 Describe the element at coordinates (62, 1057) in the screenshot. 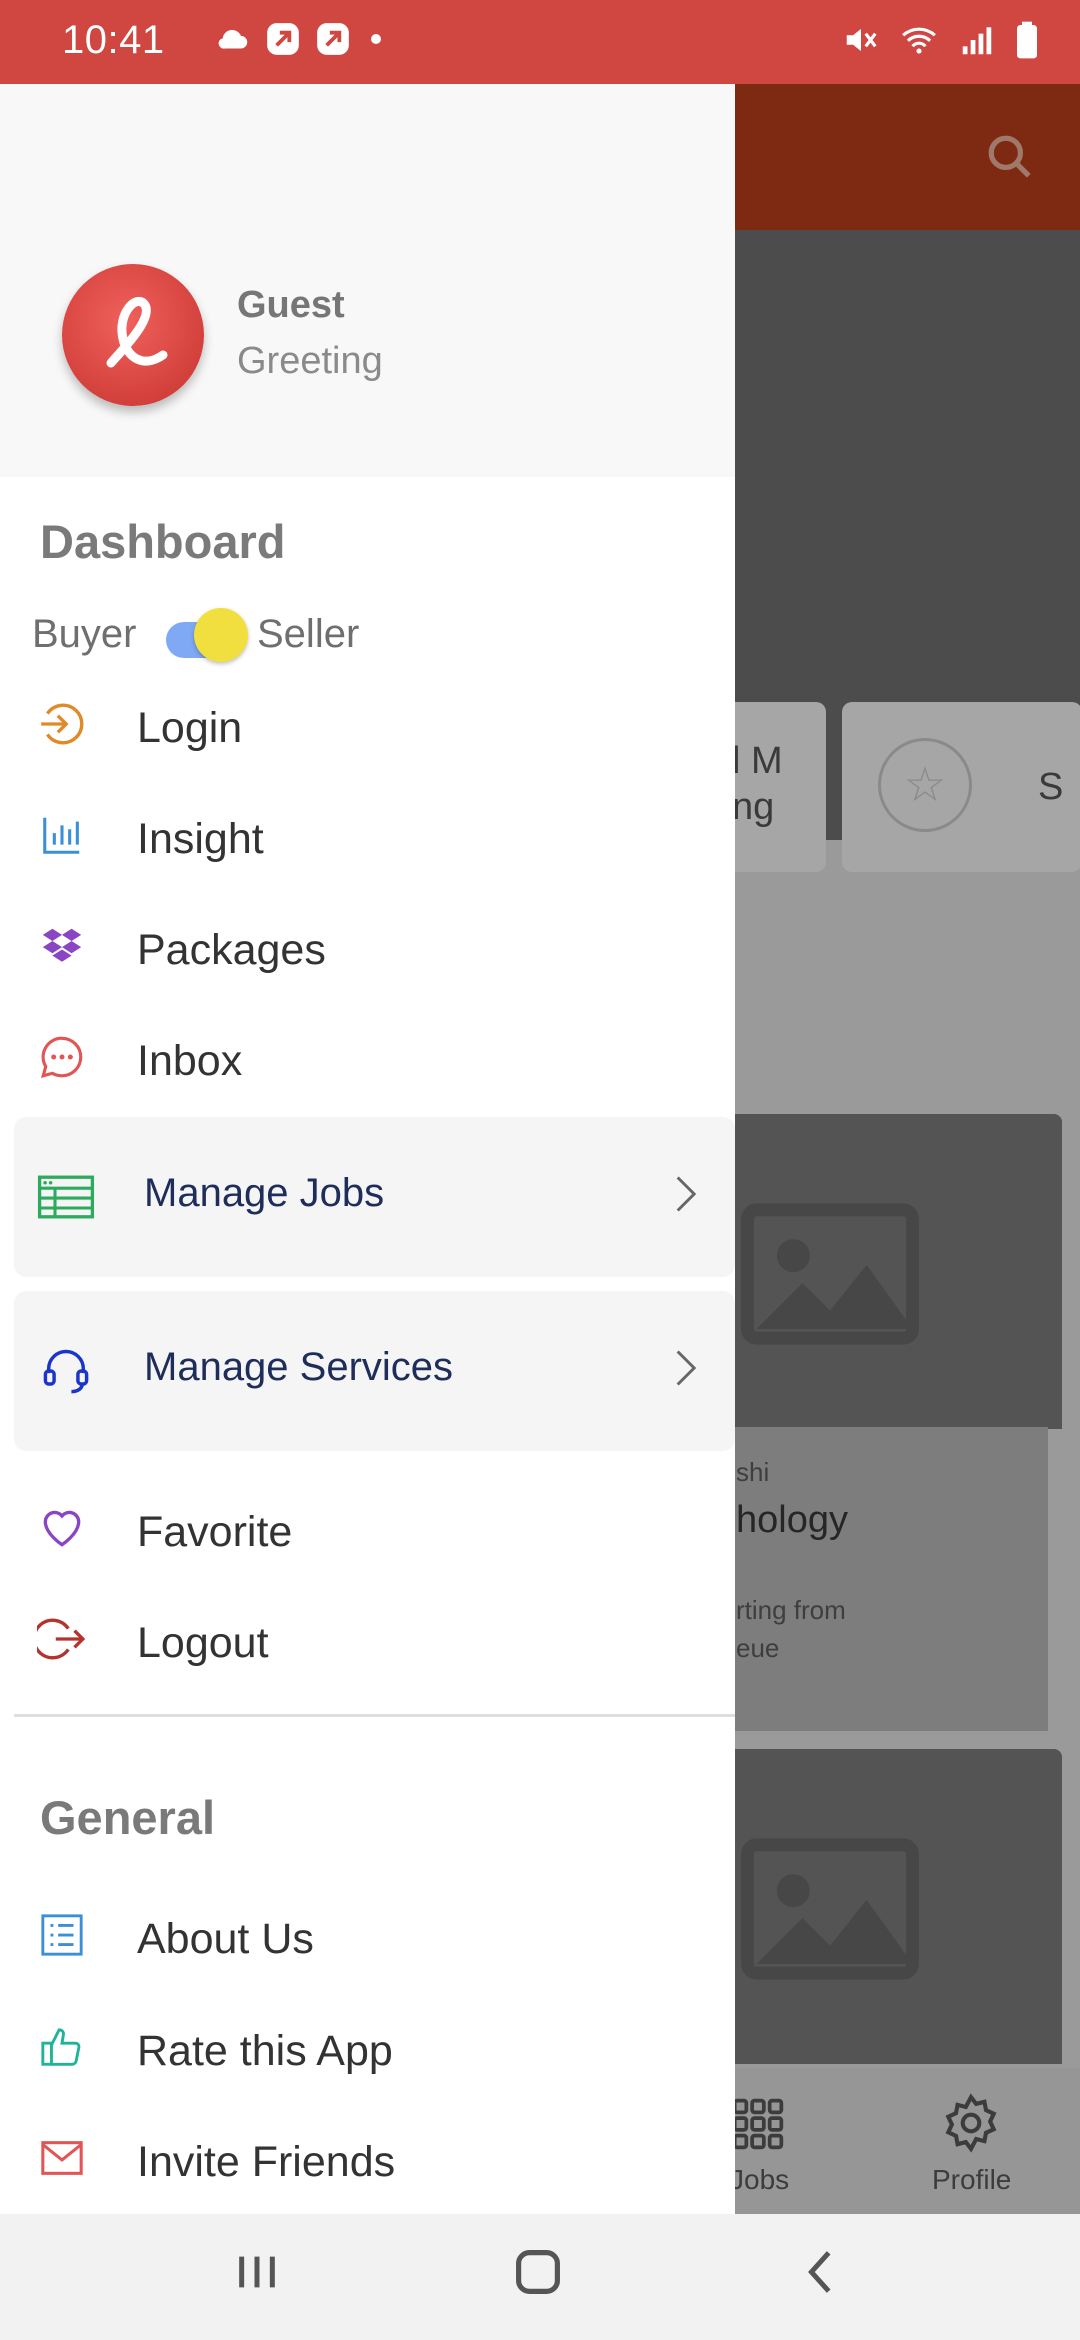

I see `chat-icon` at that location.